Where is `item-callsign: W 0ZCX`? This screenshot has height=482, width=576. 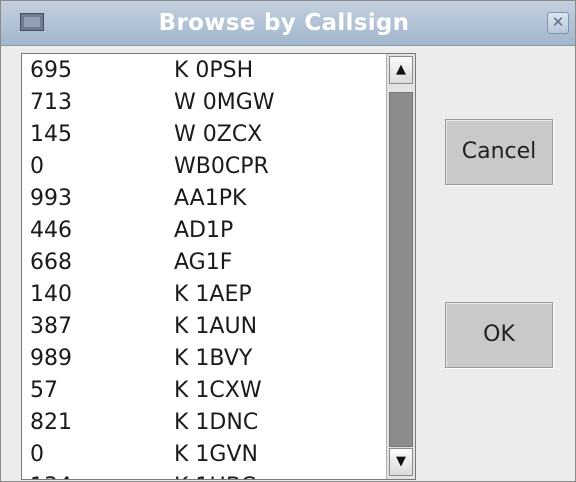 item-callsign: W 0ZCX is located at coordinates (218, 134).